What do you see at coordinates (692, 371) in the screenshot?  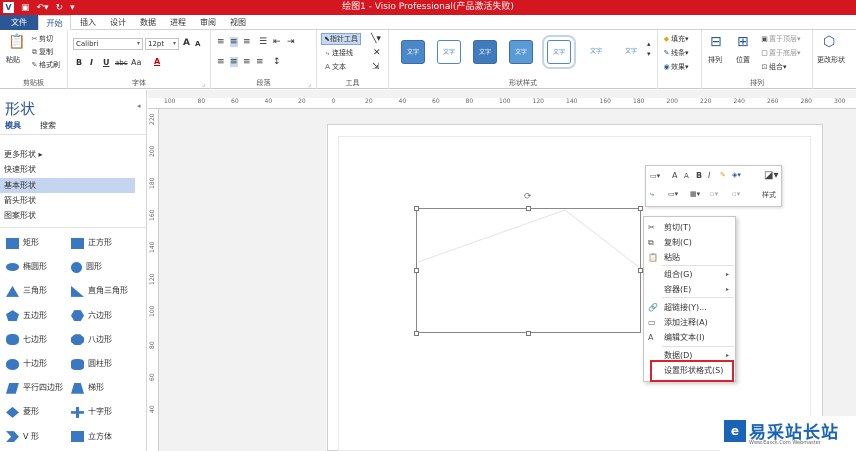 I see `highlight-annotation-box` at bounding box center [692, 371].